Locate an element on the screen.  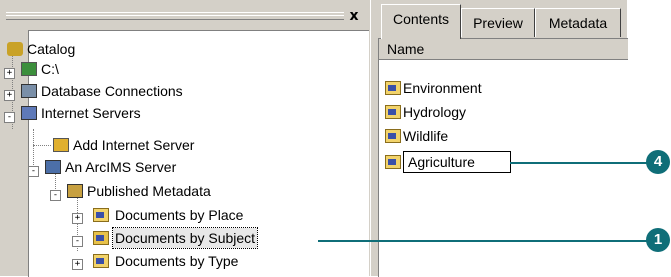
tab-metadata: Metadata is located at coordinates (578, 22).